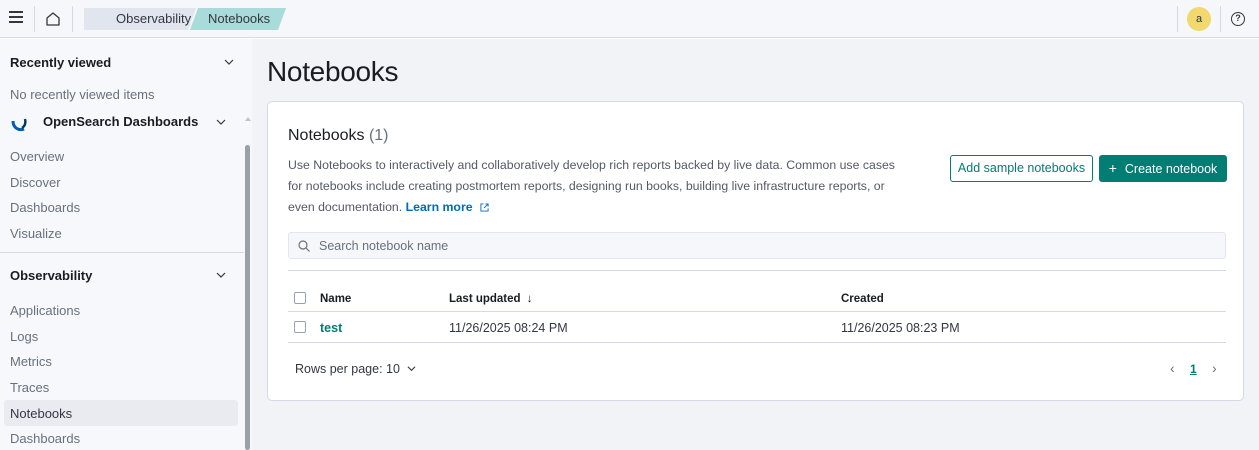 Image resolution: width=1259 pixels, height=450 pixels. I want to click on sidebar-divider, so click(122, 252).